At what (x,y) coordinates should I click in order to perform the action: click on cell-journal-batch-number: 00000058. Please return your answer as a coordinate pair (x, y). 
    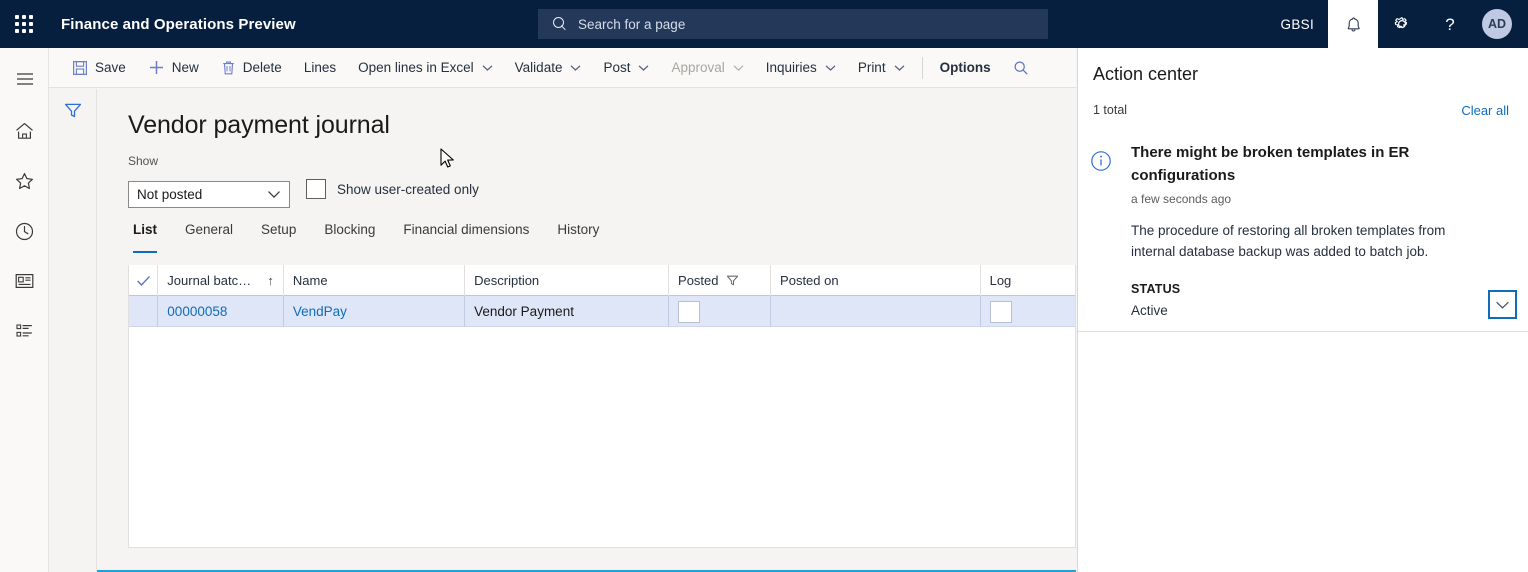
    Looking at the image, I should click on (221, 311).